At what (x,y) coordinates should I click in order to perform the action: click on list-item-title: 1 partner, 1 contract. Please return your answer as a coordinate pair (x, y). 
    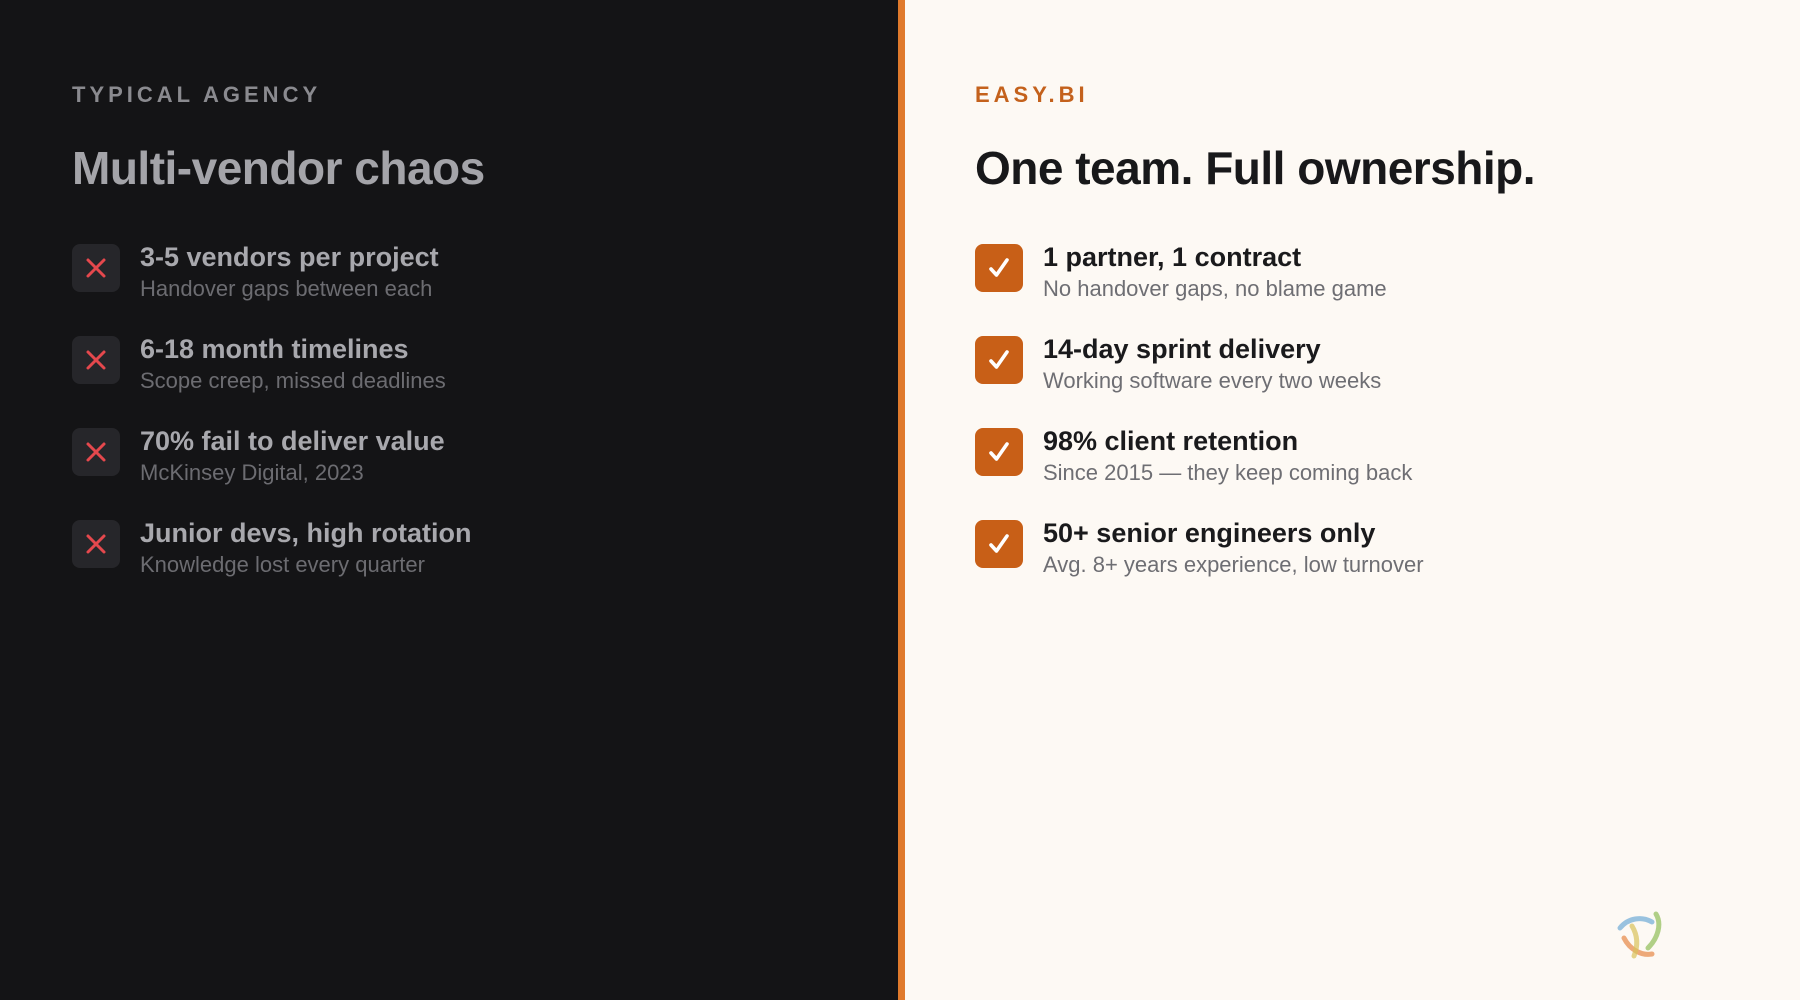
    Looking at the image, I should click on (1172, 257).